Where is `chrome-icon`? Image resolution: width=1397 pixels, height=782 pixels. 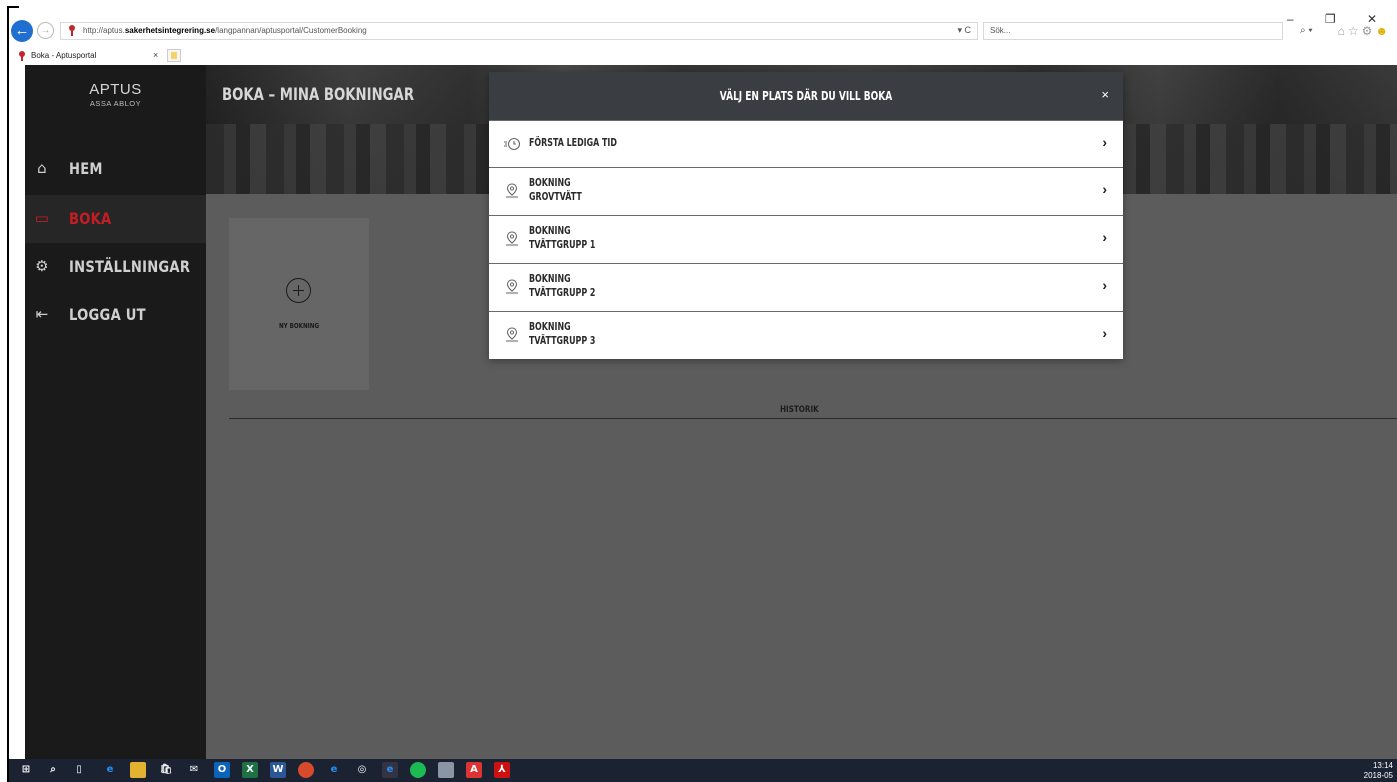 chrome-icon is located at coordinates (306, 770).